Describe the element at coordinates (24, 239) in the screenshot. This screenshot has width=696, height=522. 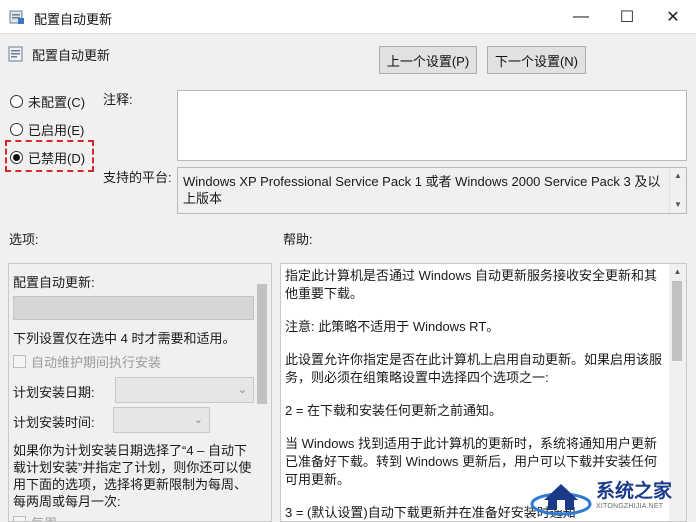
I see `options-heading: 选项:` at that location.